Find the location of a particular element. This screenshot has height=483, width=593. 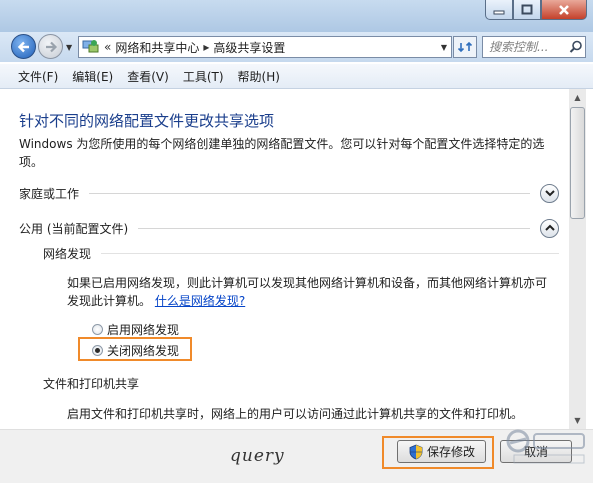

title-bar is located at coordinates (296, 16).